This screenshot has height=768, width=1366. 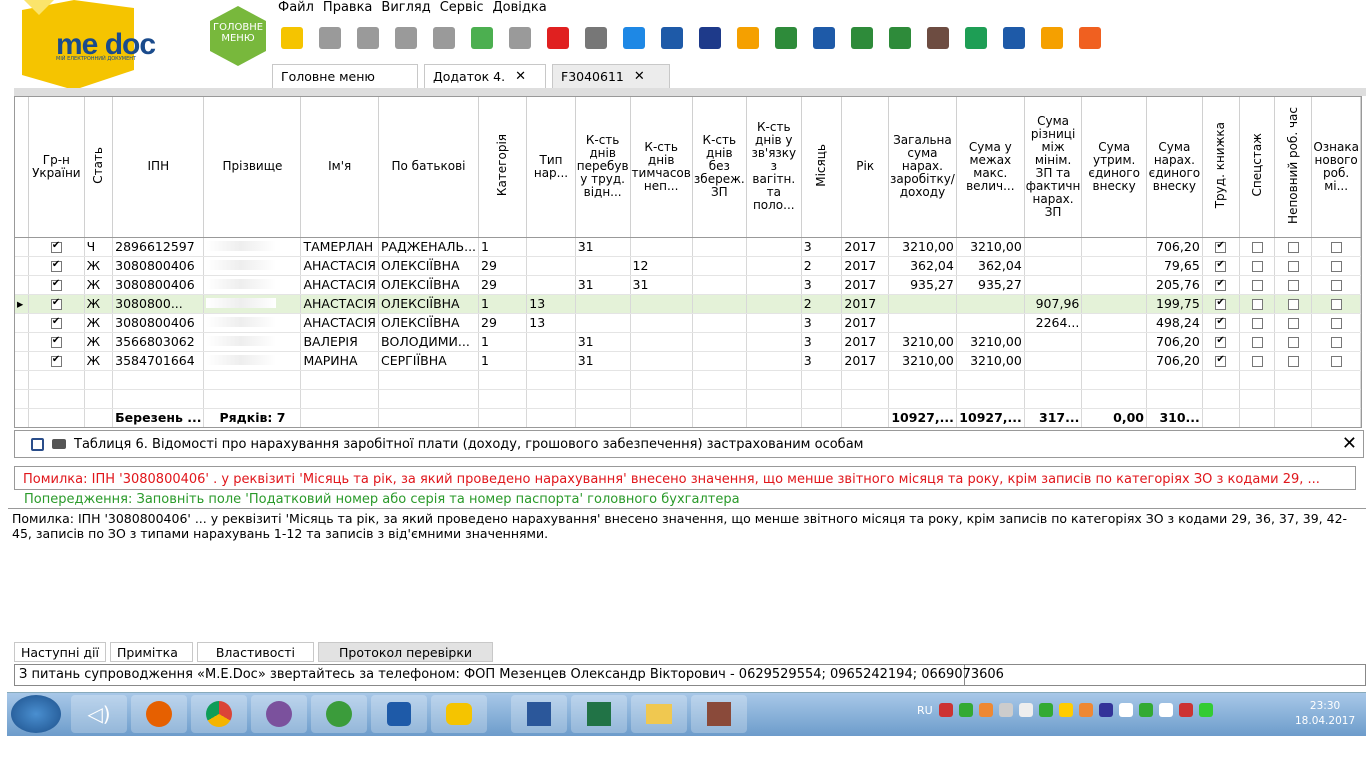 I want to click on volume-app-icon: ◁), so click(x=99, y=714).